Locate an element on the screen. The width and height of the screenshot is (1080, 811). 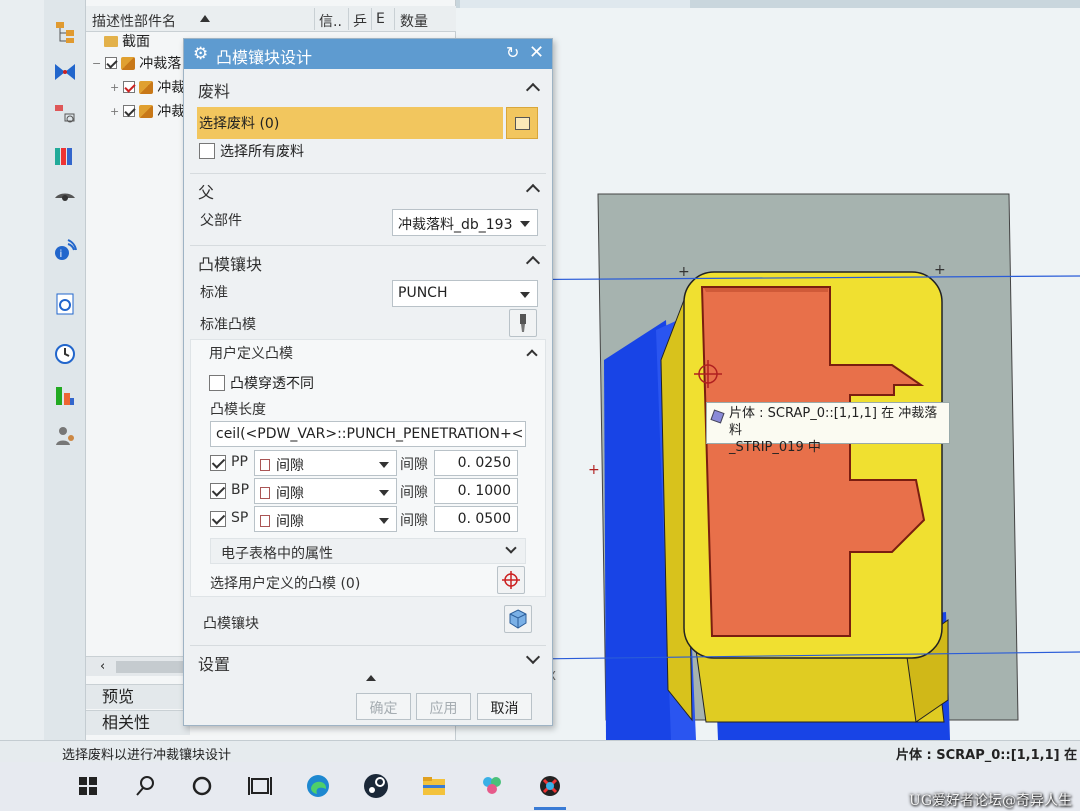
gear-icon: ⚙ is located at coordinates (200, 54).